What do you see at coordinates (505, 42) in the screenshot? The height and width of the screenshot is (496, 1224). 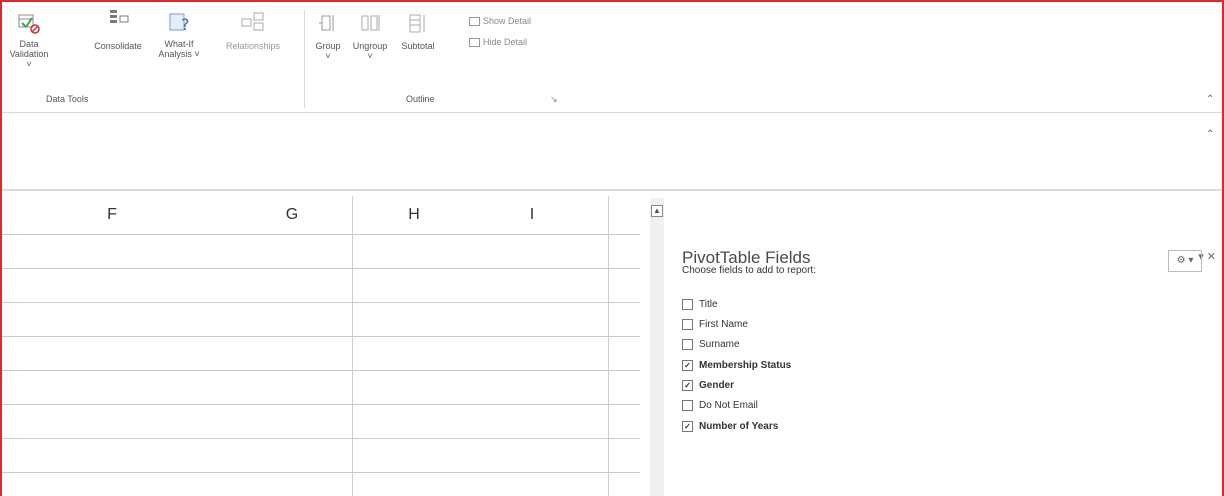 I see `hide-detail-label: Hide Detail` at bounding box center [505, 42].